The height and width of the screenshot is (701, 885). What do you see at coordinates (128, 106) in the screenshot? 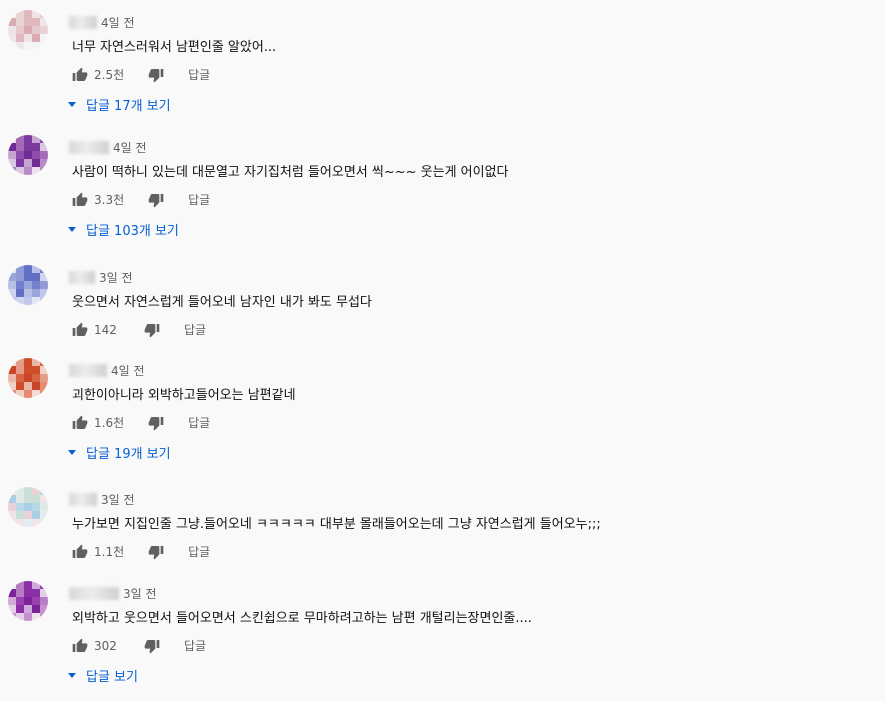
I see `view-replies-label: 답글 17개 보기` at bounding box center [128, 106].